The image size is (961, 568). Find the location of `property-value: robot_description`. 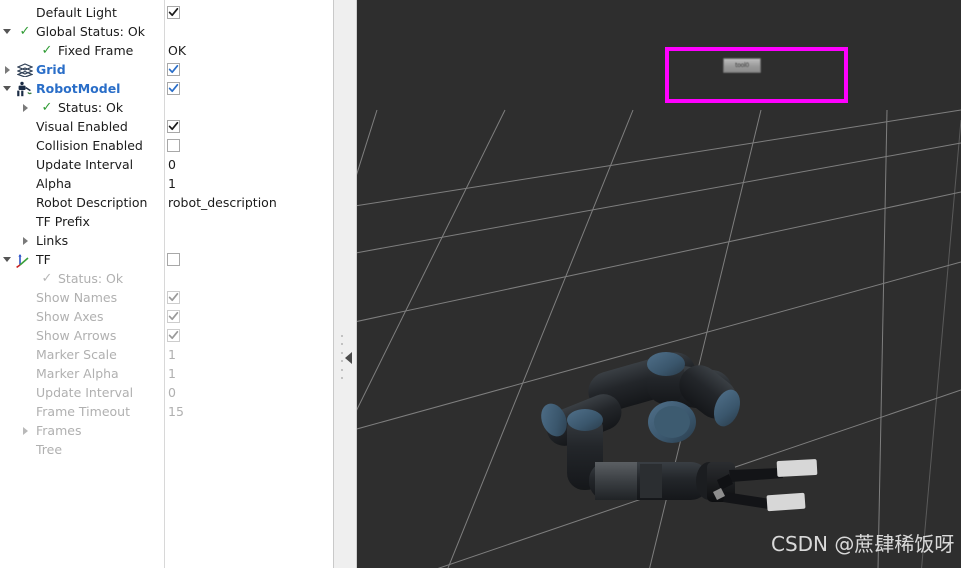

property-value: robot_description is located at coordinates (222, 202).